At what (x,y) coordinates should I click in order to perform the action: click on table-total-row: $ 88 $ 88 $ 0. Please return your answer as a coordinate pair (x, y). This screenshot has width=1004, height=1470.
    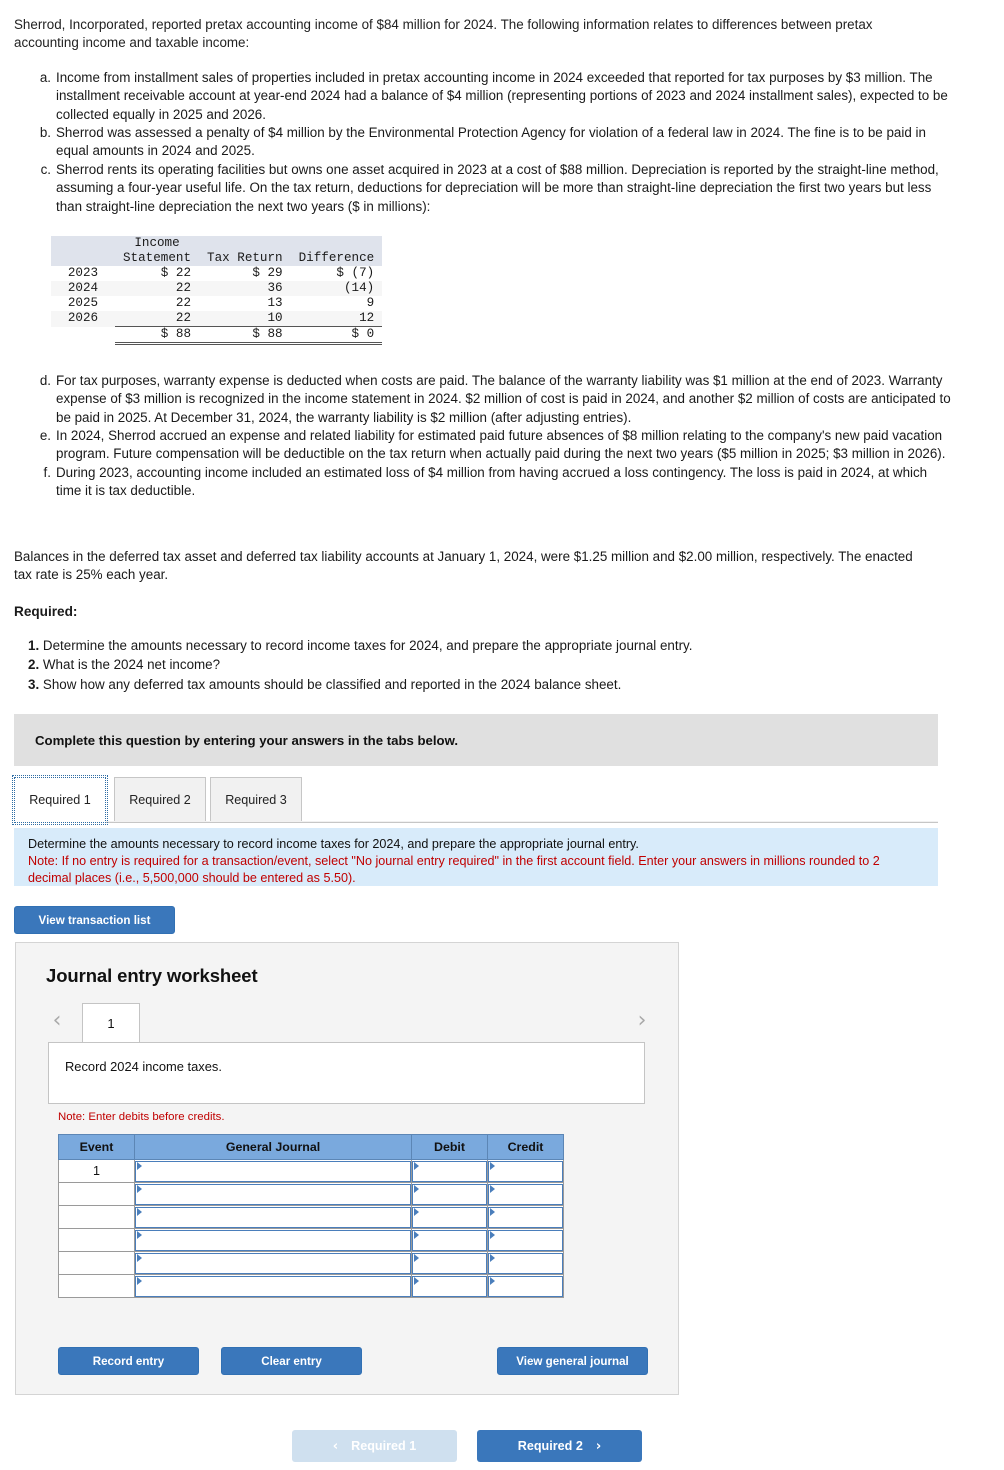
    Looking at the image, I should click on (217, 335).